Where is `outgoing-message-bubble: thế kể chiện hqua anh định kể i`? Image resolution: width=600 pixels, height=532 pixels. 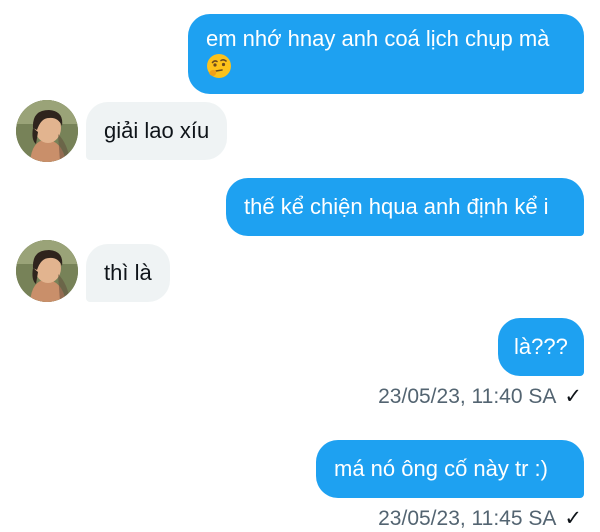
outgoing-message-bubble: thế kể chiện hqua anh định kể i is located at coordinates (405, 207).